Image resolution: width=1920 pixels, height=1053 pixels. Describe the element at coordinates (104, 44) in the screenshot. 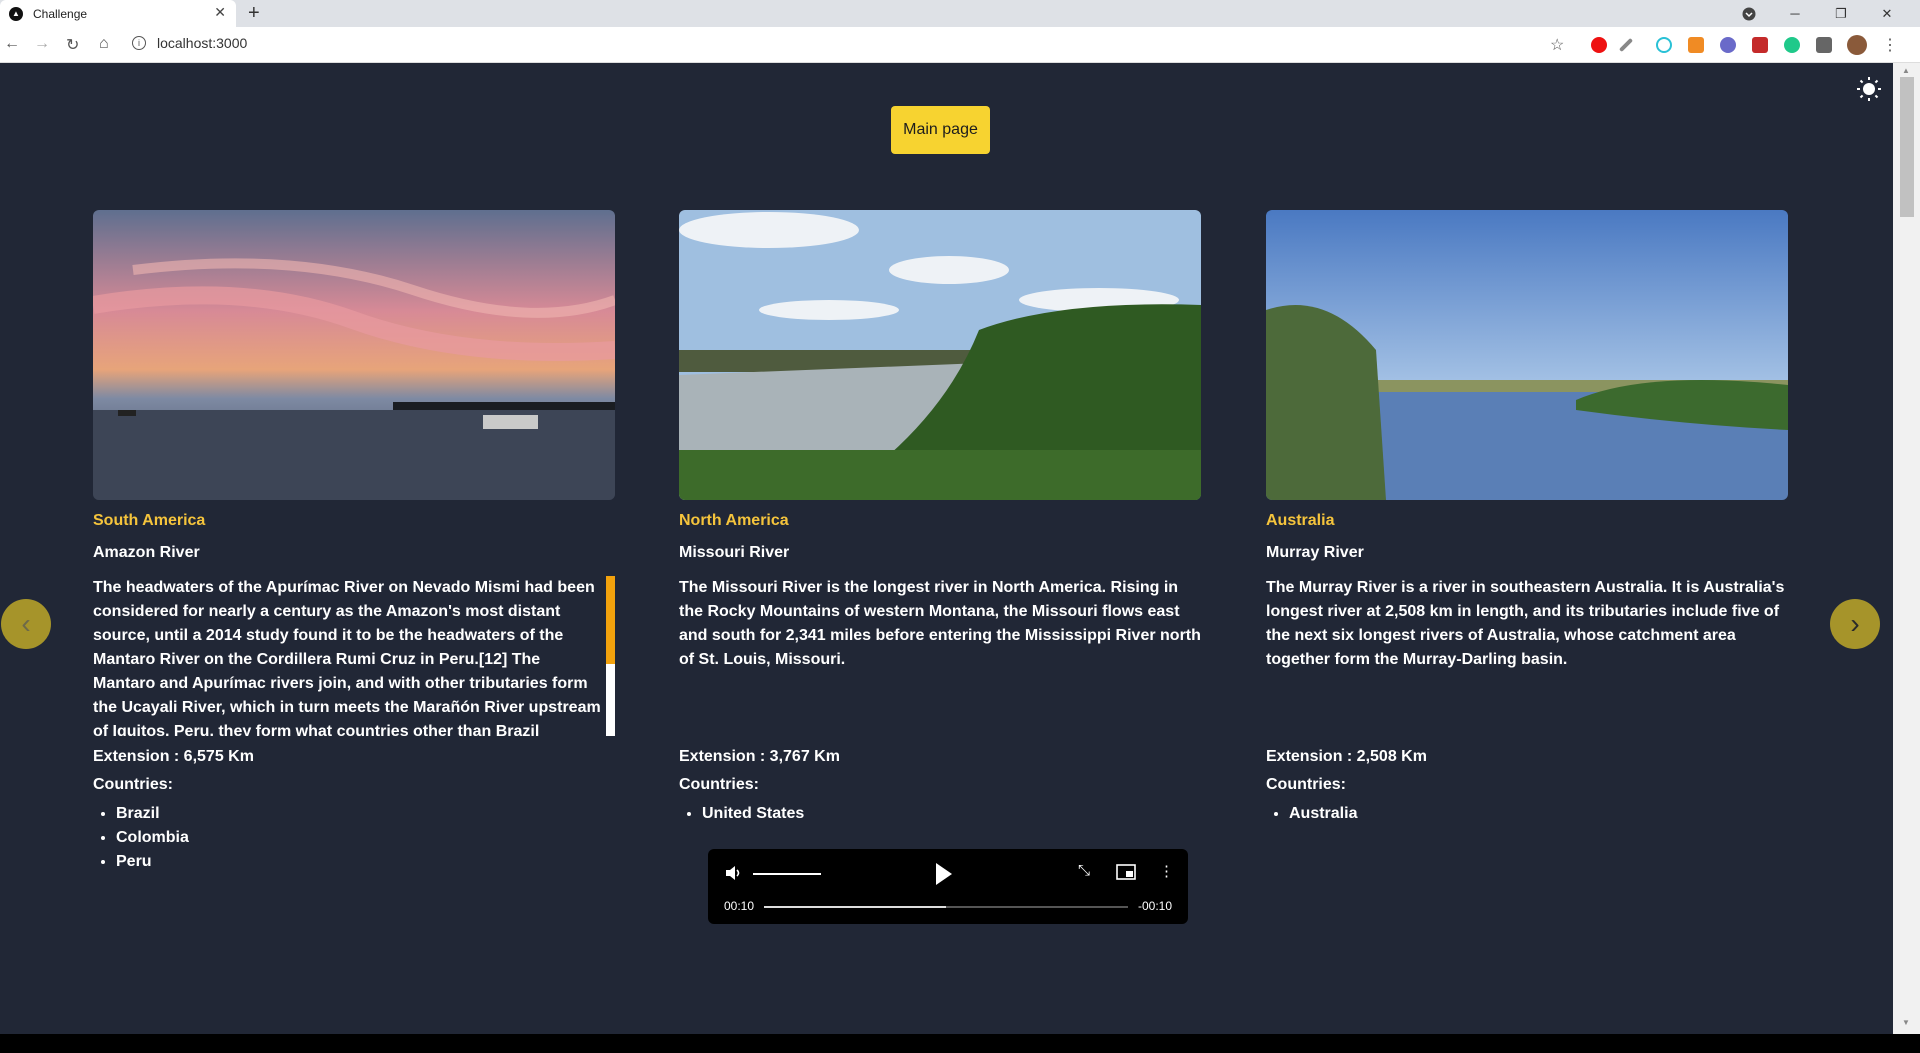

I see `home-icon: ⌂` at that location.